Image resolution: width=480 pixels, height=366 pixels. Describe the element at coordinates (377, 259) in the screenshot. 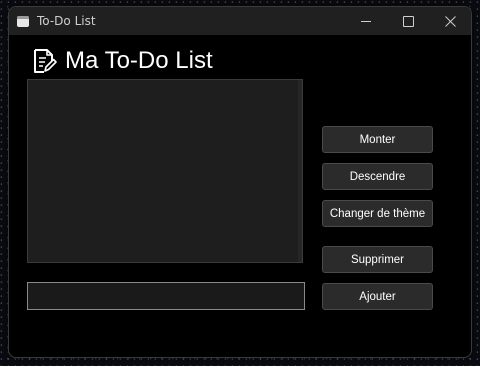

I see `delete-button: Supprimer` at that location.